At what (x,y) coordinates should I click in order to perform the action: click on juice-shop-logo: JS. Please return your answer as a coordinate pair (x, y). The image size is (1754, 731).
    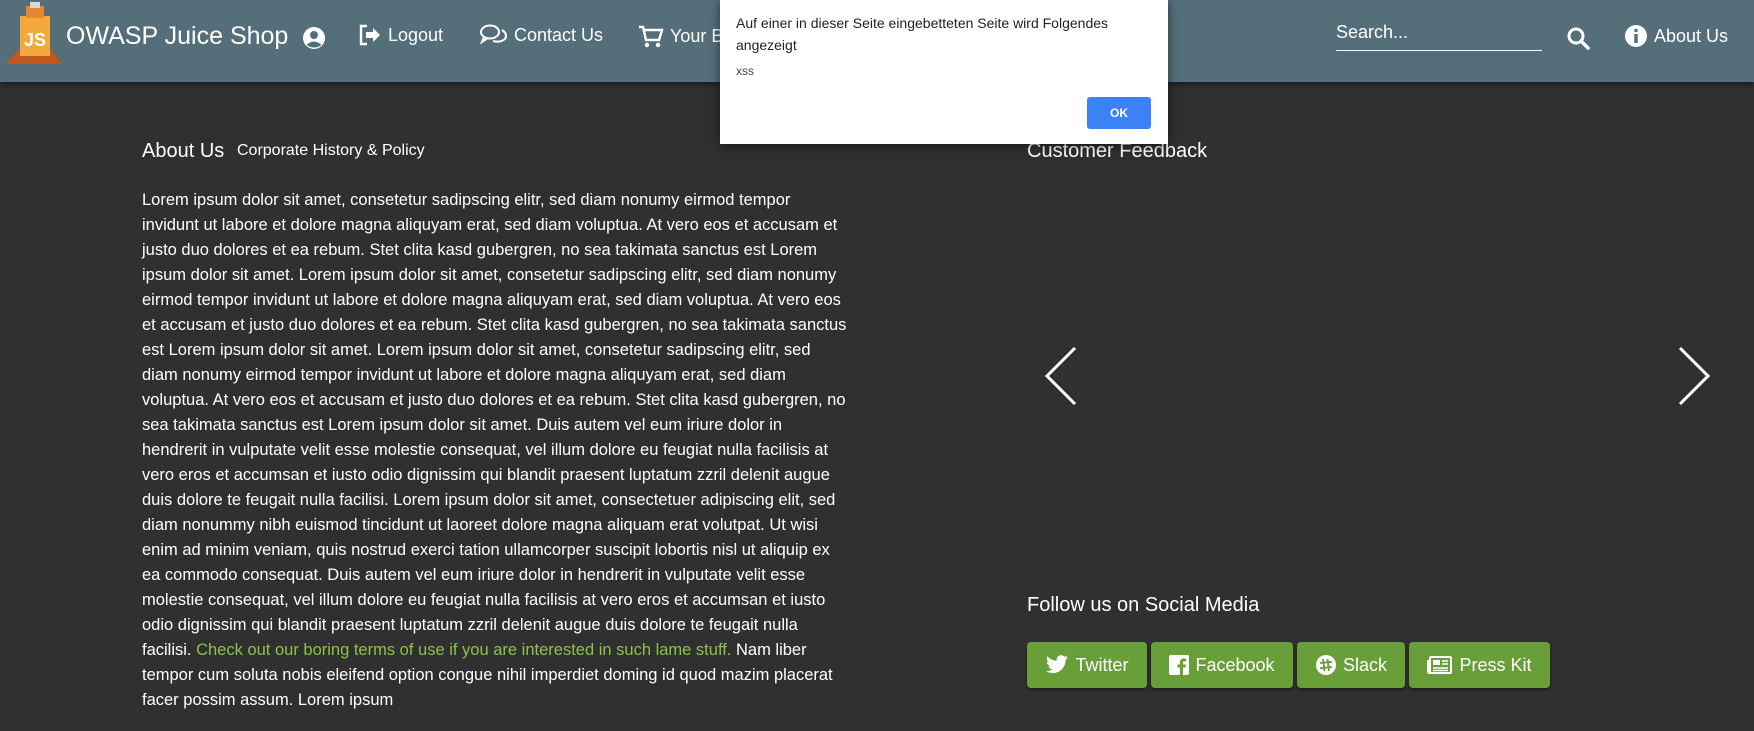
    Looking at the image, I should click on (35, 35).